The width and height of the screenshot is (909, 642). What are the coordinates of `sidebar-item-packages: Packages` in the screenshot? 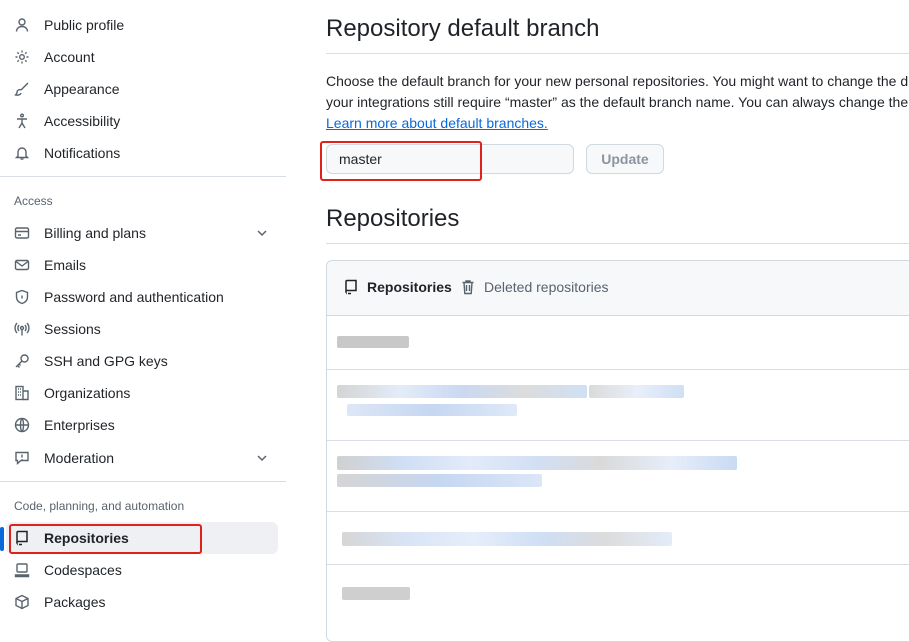 It's located at (142, 602).